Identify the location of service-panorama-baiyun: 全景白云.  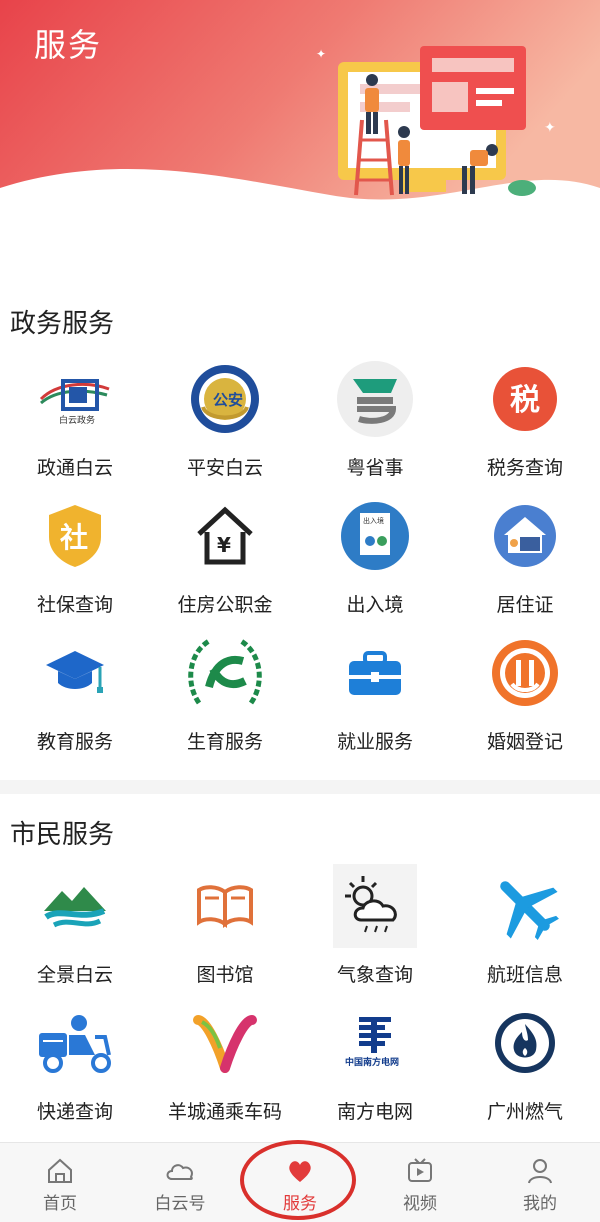
(75, 932).